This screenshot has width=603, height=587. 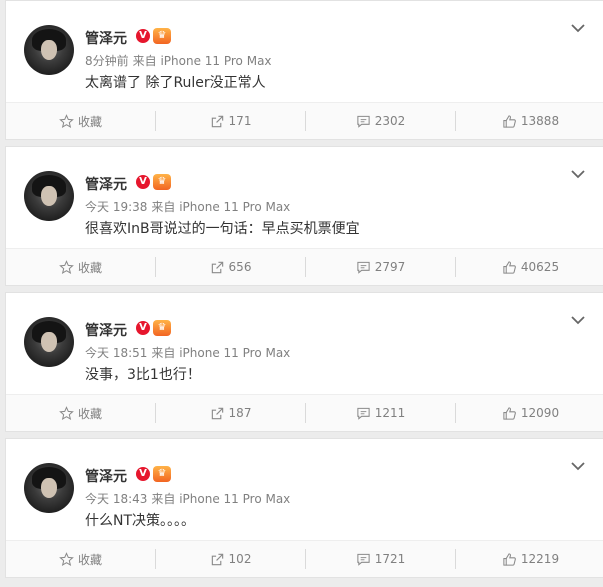 What do you see at coordinates (240, 559) in the screenshot?
I see `repost-count: 102` at bounding box center [240, 559].